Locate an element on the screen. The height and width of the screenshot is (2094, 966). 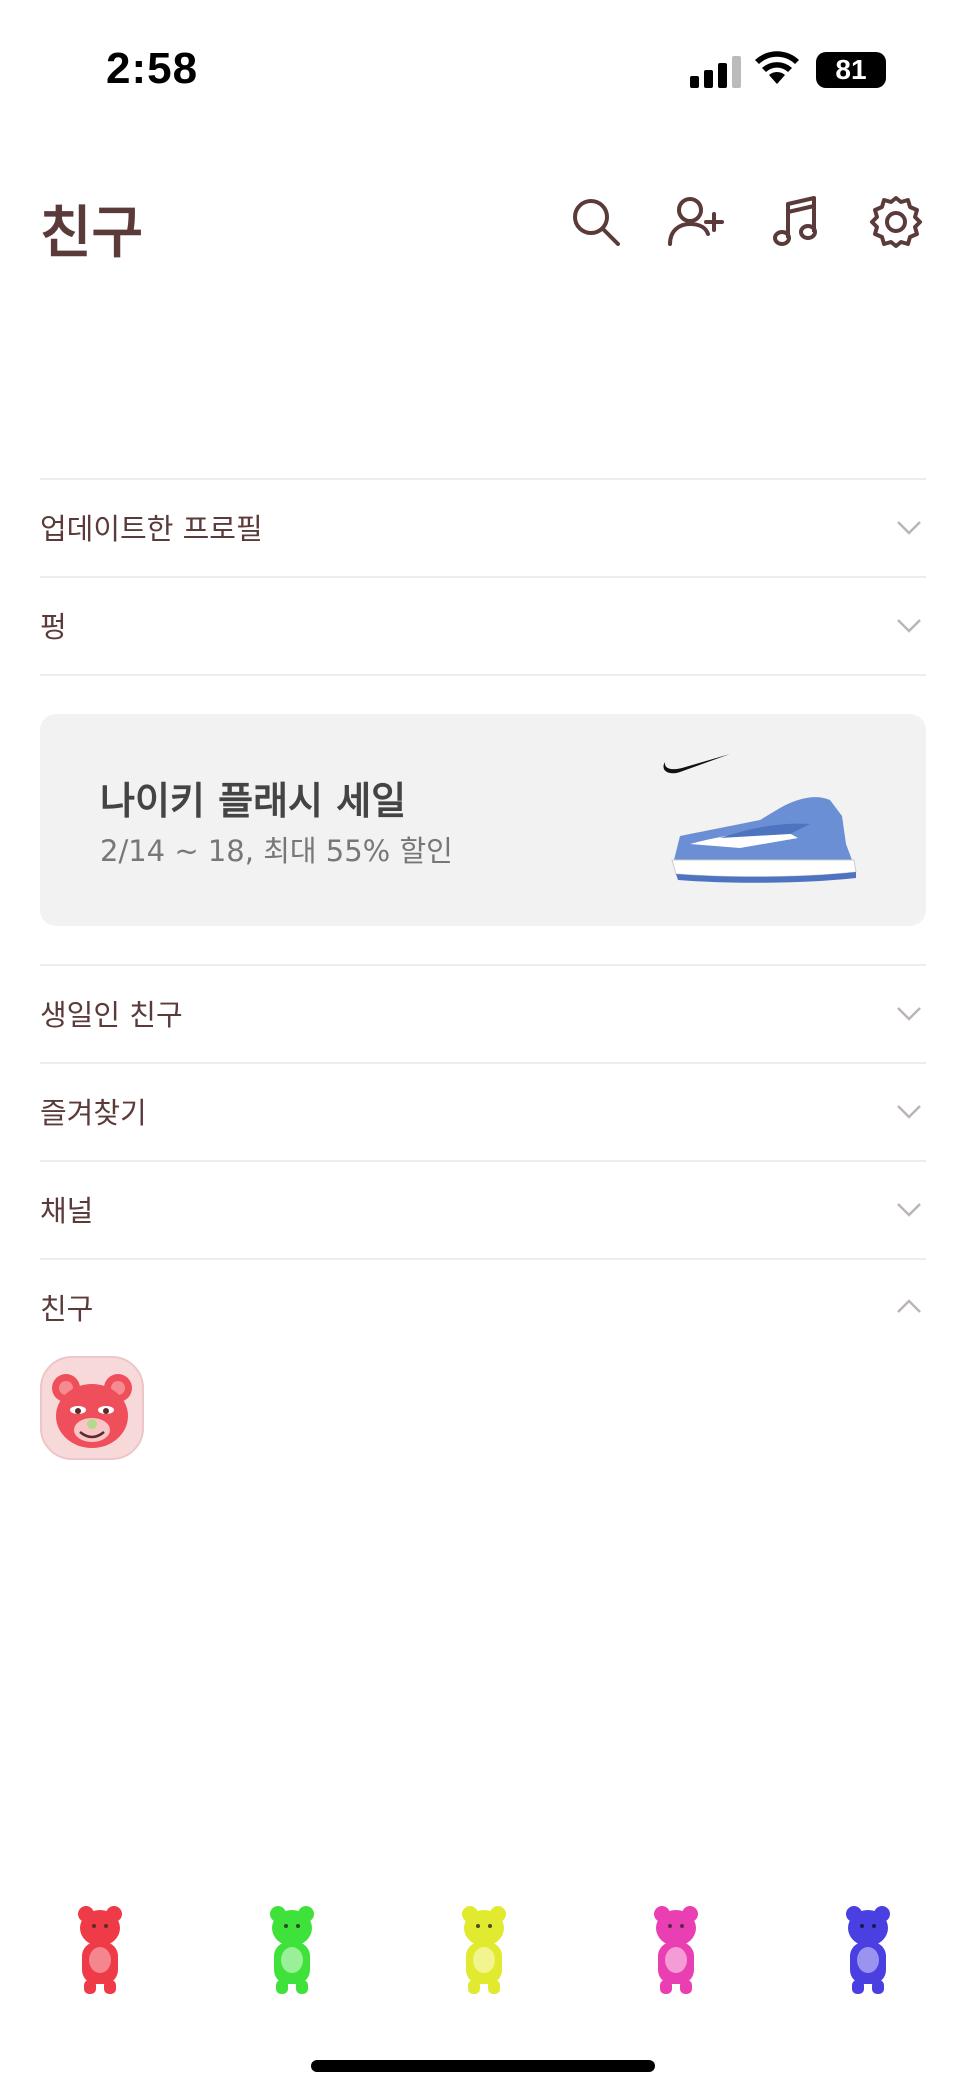
battery-icon: 81 is located at coordinates (851, 70).